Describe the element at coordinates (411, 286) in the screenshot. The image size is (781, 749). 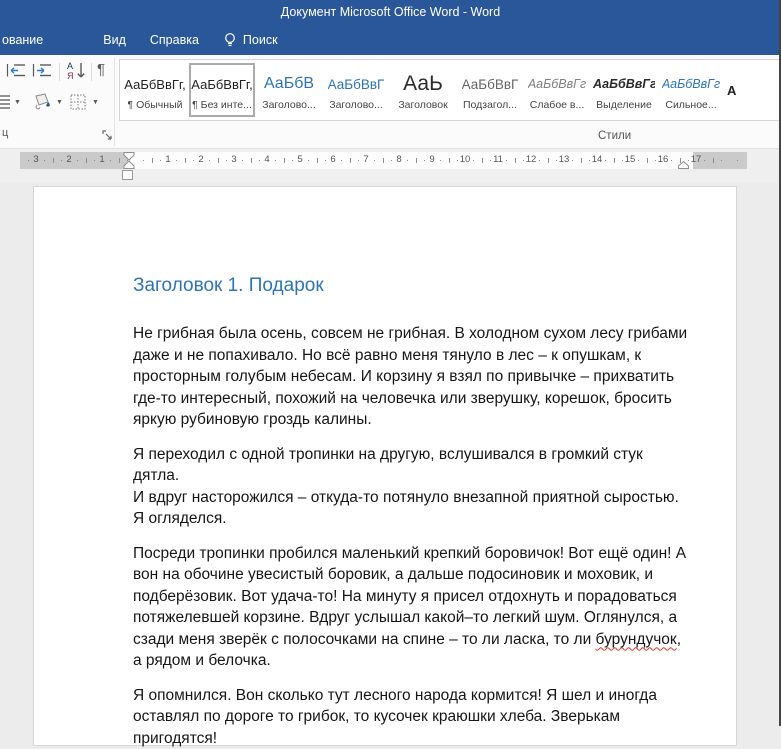
I see `document-heading: Заголовок 1. Подарок` at that location.